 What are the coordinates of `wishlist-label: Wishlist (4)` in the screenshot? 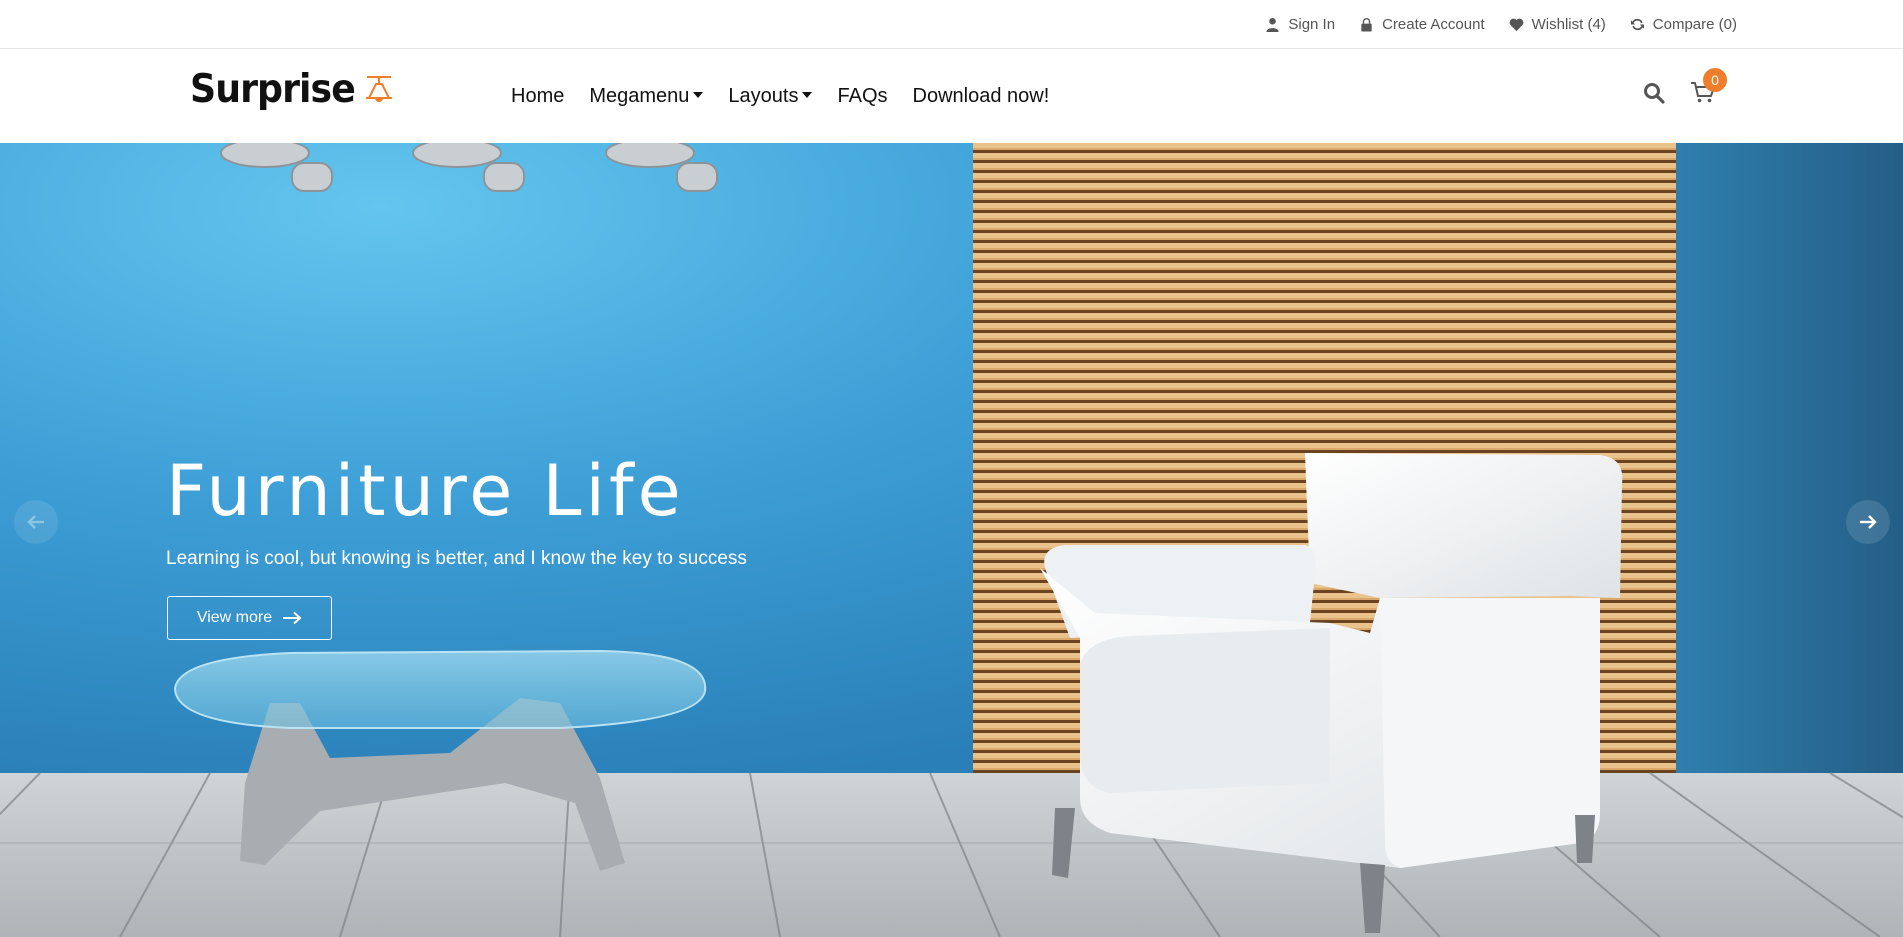 It's located at (1568, 24).